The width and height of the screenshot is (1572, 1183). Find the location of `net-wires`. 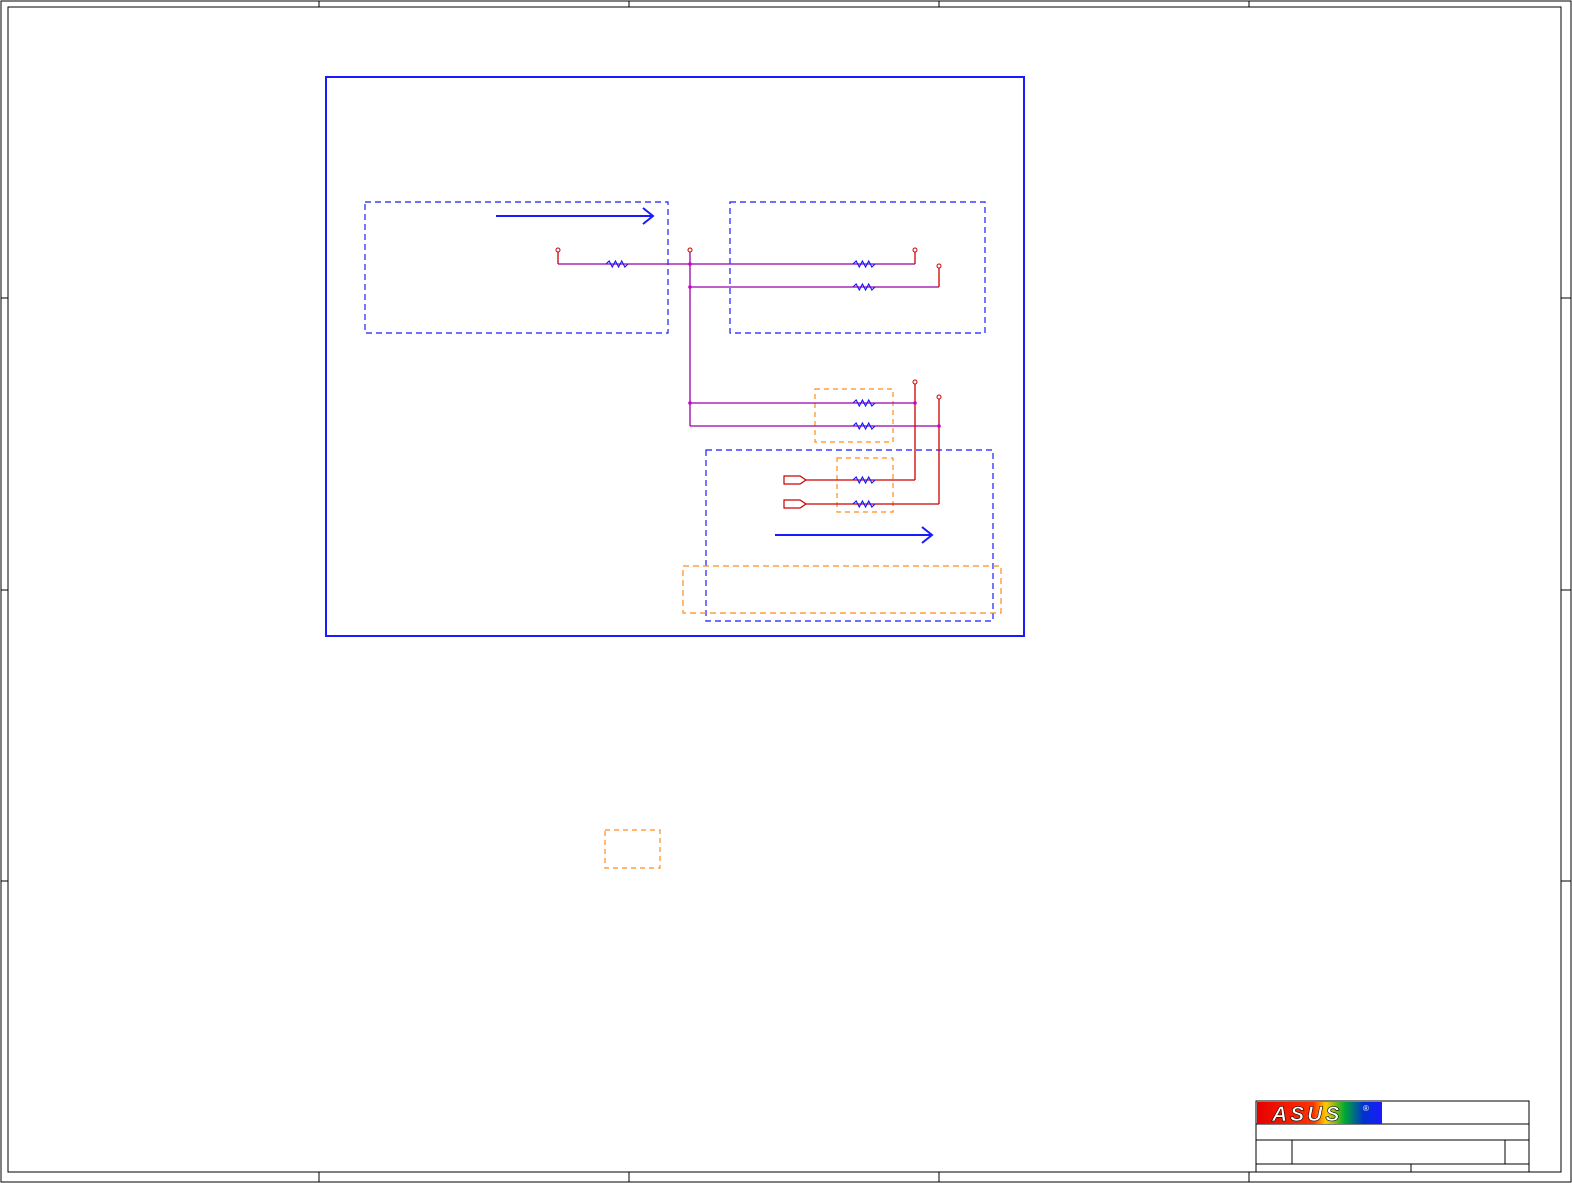

net-wires is located at coordinates (748, 378).